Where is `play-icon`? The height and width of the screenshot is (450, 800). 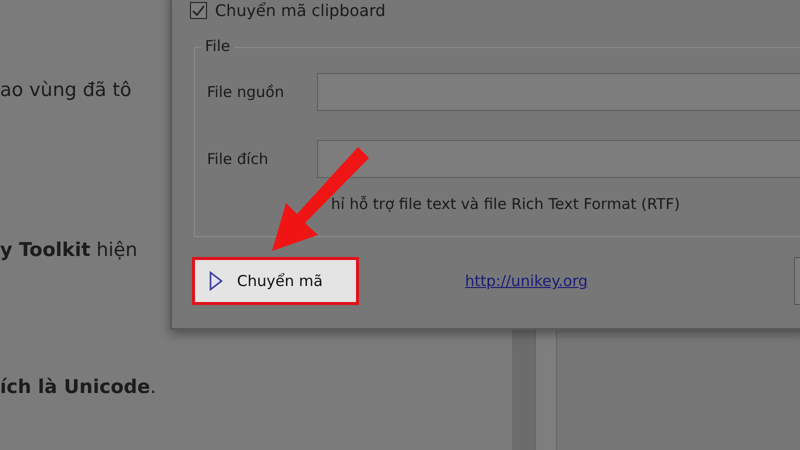 play-icon is located at coordinates (216, 281).